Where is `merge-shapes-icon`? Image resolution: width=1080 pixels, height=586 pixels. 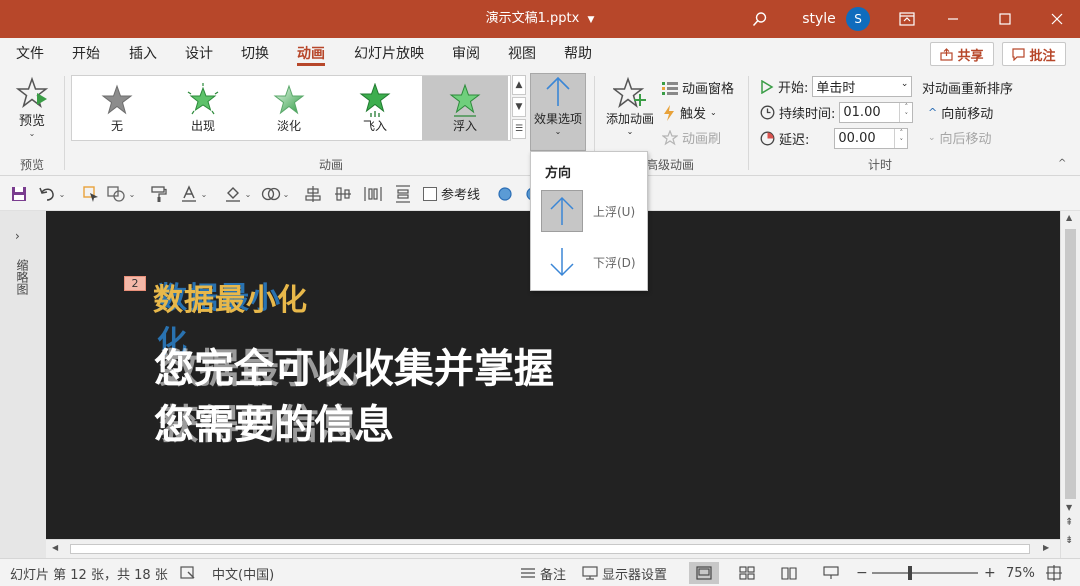
merge-shapes-icon is located at coordinates (271, 194).